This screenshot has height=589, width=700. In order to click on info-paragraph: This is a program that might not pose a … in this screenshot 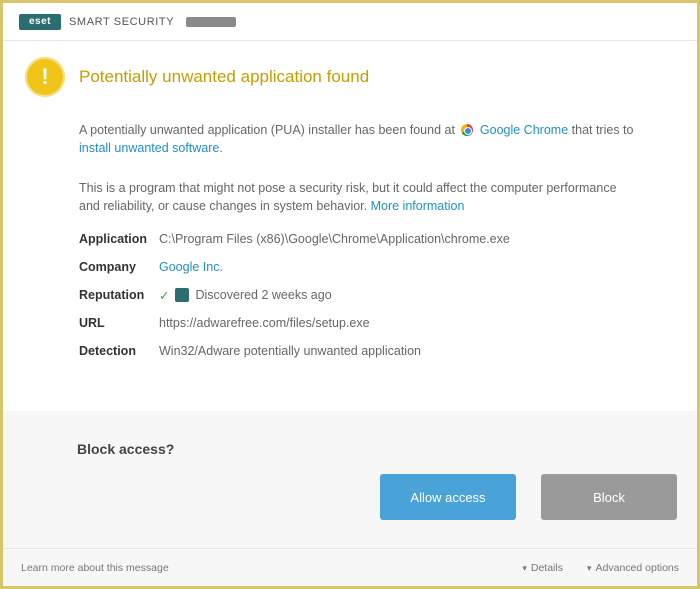, I will do `click(350, 197)`.